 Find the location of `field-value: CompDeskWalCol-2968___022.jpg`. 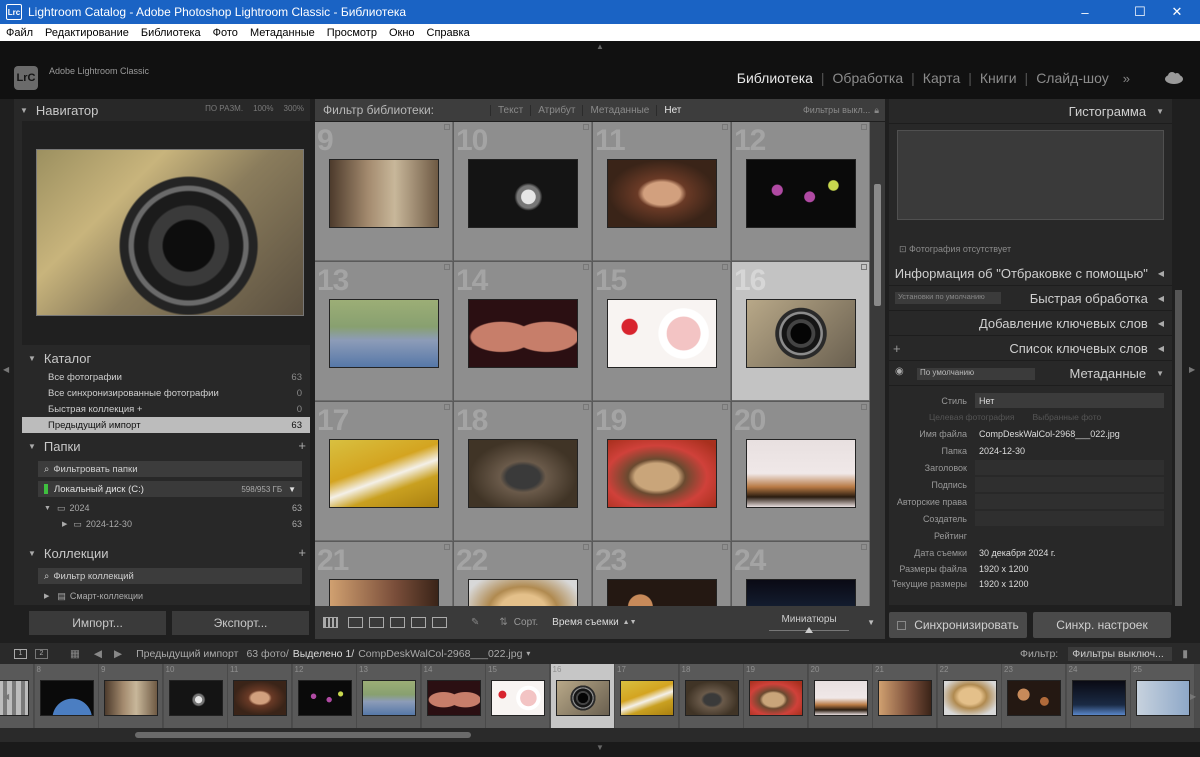

field-value: CompDeskWalCol-2968___022.jpg is located at coordinates (1069, 433).